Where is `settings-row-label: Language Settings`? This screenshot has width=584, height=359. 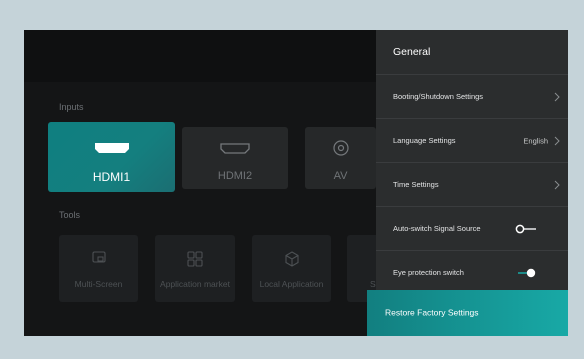 settings-row-label: Language Settings is located at coordinates (424, 140).